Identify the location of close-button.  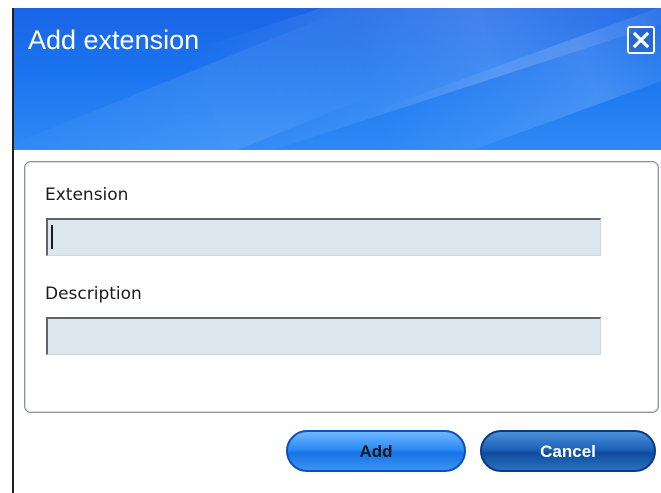
(641, 40).